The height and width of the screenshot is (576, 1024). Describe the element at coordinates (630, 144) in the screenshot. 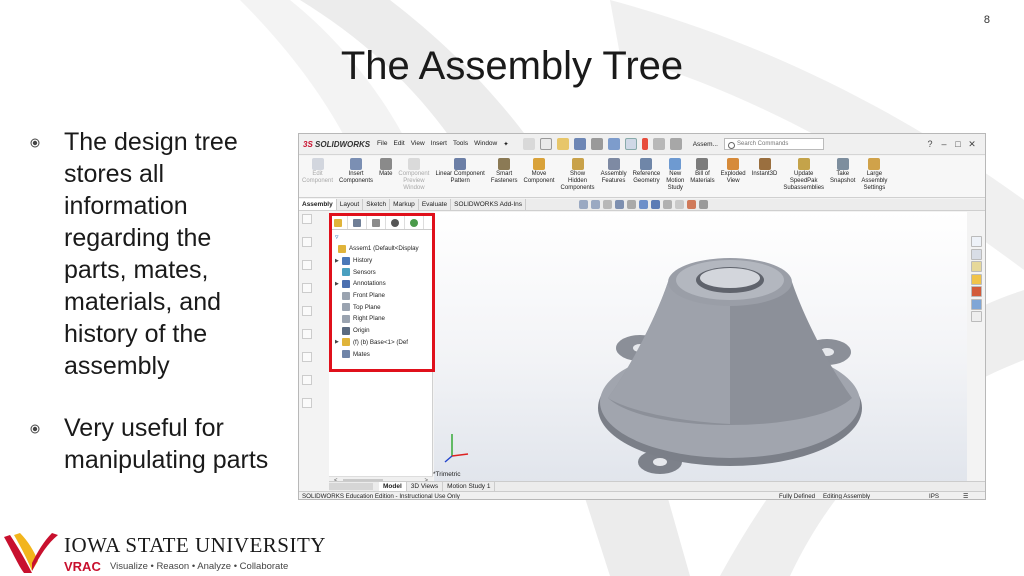

I see `select-icon` at that location.